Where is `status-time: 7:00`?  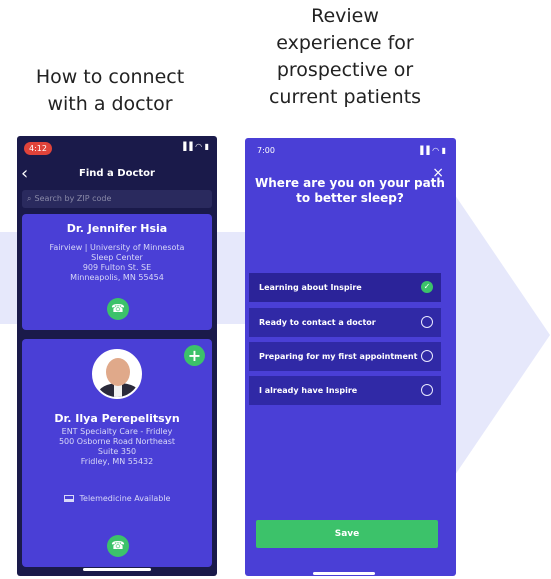 status-time: 7:00 is located at coordinates (266, 150).